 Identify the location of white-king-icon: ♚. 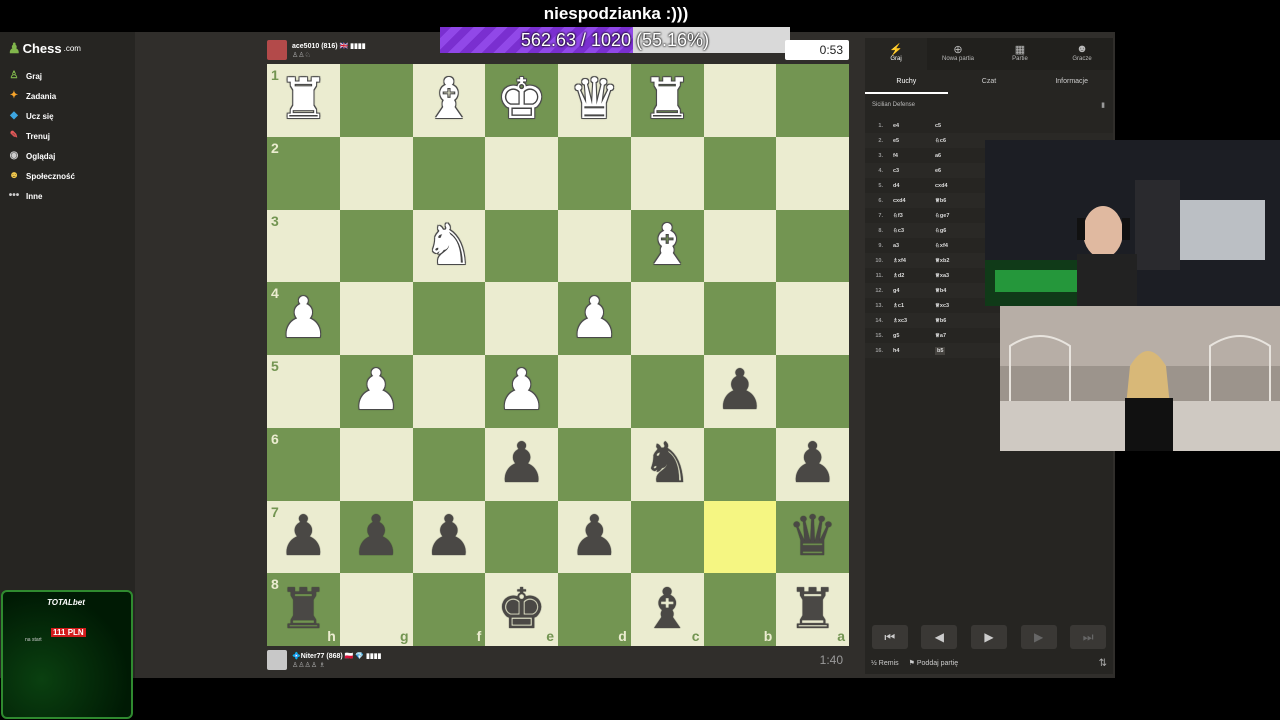
(522, 100).